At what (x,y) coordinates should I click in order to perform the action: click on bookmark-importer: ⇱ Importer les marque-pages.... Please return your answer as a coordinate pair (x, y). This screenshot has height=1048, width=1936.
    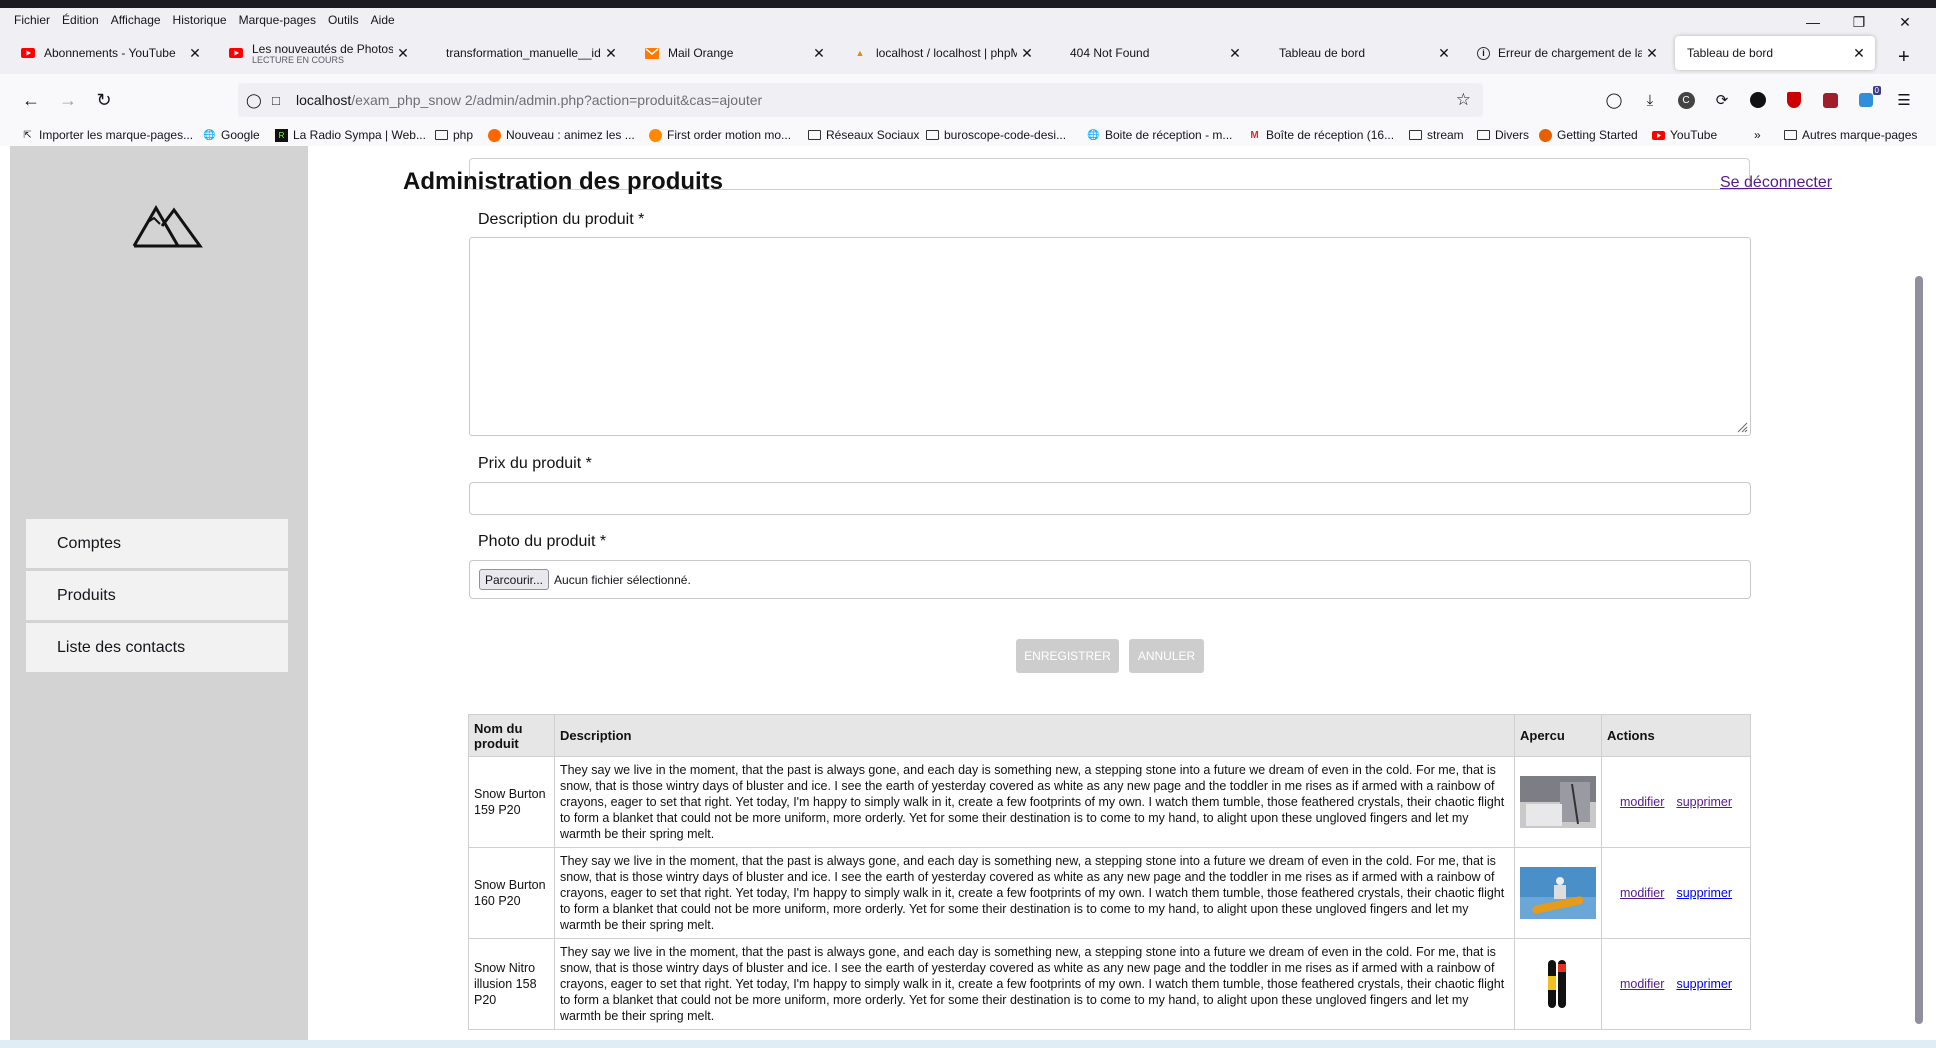
    Looking at the image, I should click on (107, 135).